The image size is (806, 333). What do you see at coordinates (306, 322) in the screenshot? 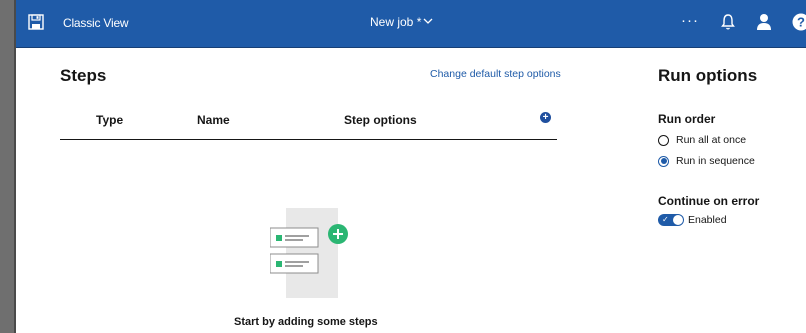
I see `empty-state-message: Start by adding some steps` at bounding box center [306, 322].